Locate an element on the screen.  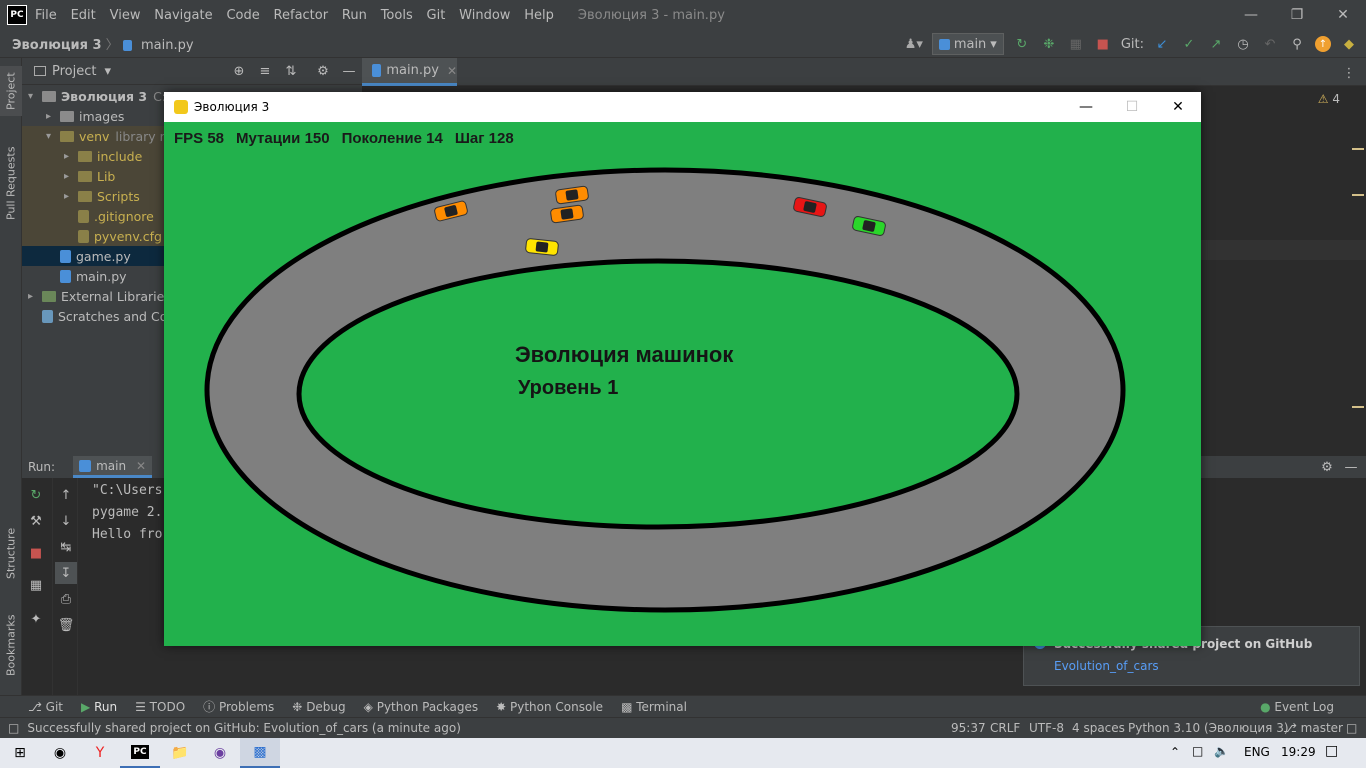
run-config-select: main ▾ is located at coordinates (967, 44).